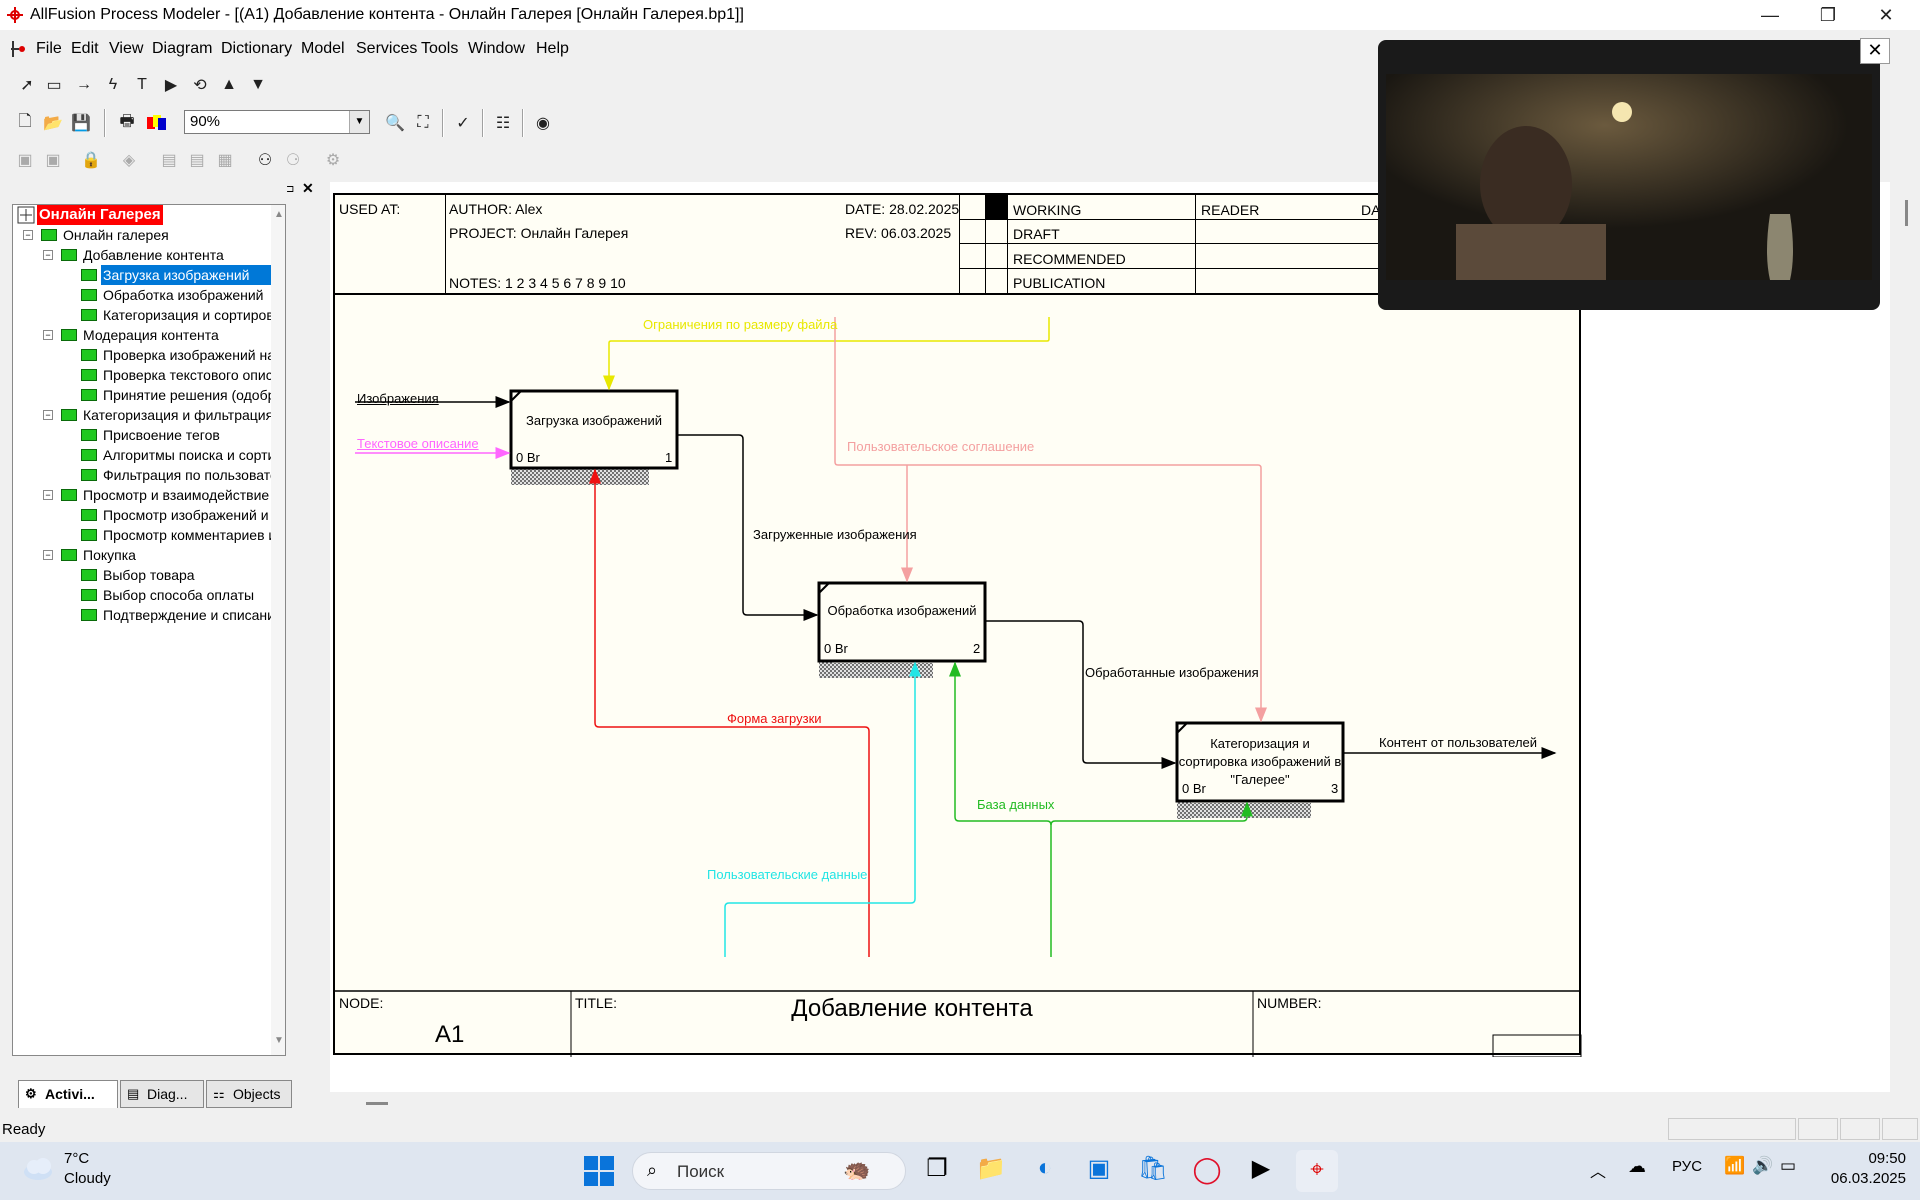 This screenshot has height=1200, width=1920. I want to click on task-view-icon: ❐, so click(937, 1171).